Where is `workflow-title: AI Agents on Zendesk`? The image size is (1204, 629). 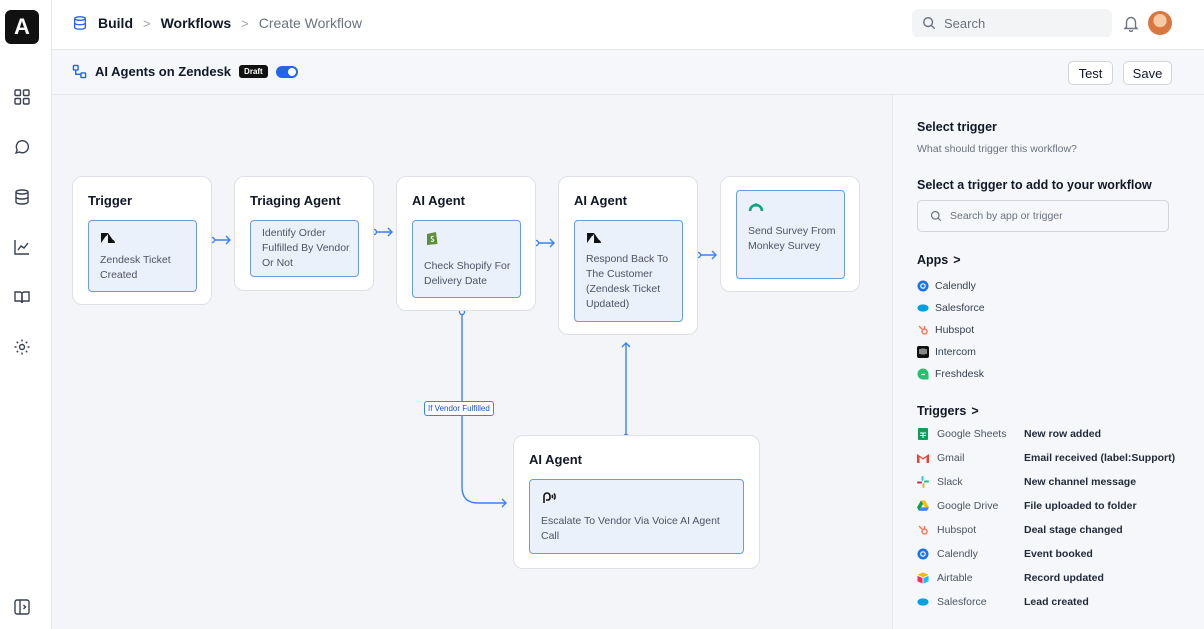
workflow-title: AI Agents on Zendesk is located at coordinates (163, 71).